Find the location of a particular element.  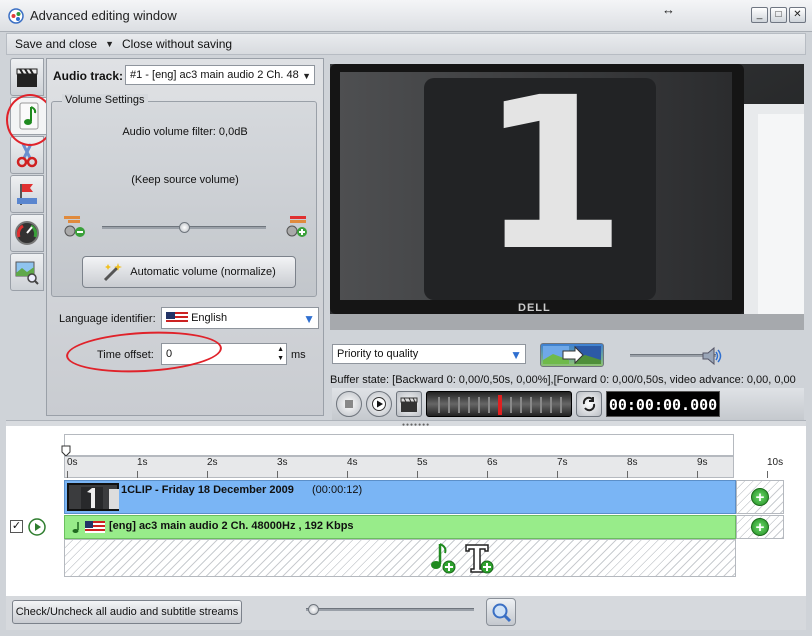

tab-video is located at coordinates (27, 77).